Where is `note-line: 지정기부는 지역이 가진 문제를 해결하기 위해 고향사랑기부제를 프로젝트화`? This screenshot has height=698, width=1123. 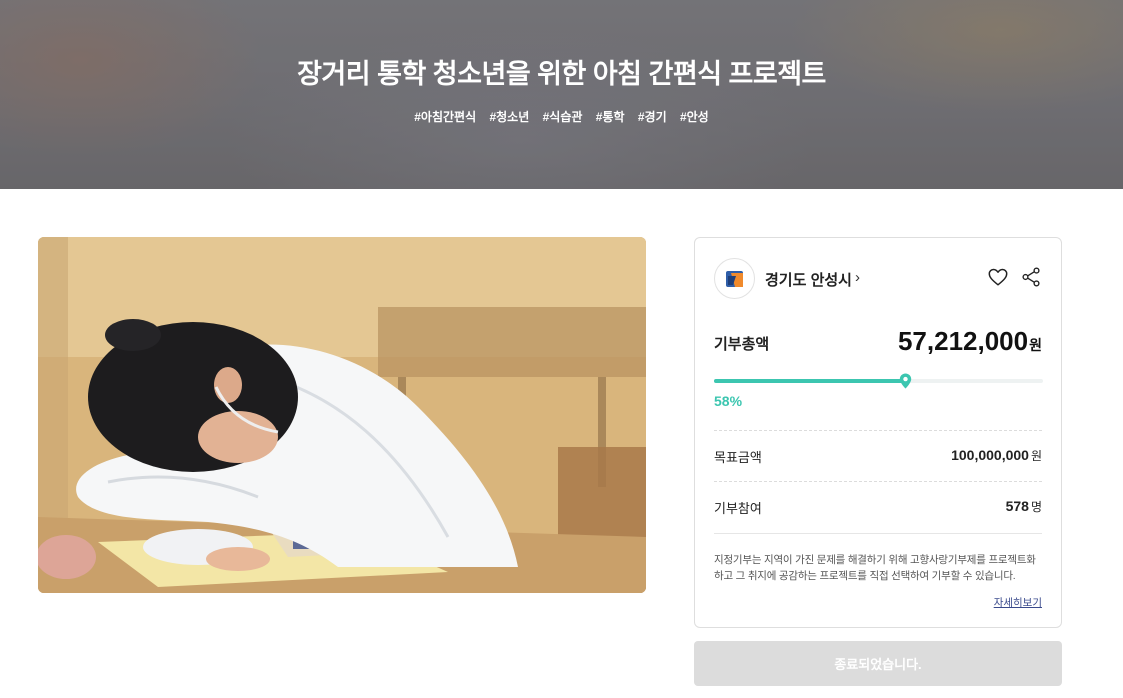
note-line: 지정기부는 지역이 가진 문제를 해결하기 위해 고향사랑기부제를 프로젝트화 is located at coordinates (875, 560).